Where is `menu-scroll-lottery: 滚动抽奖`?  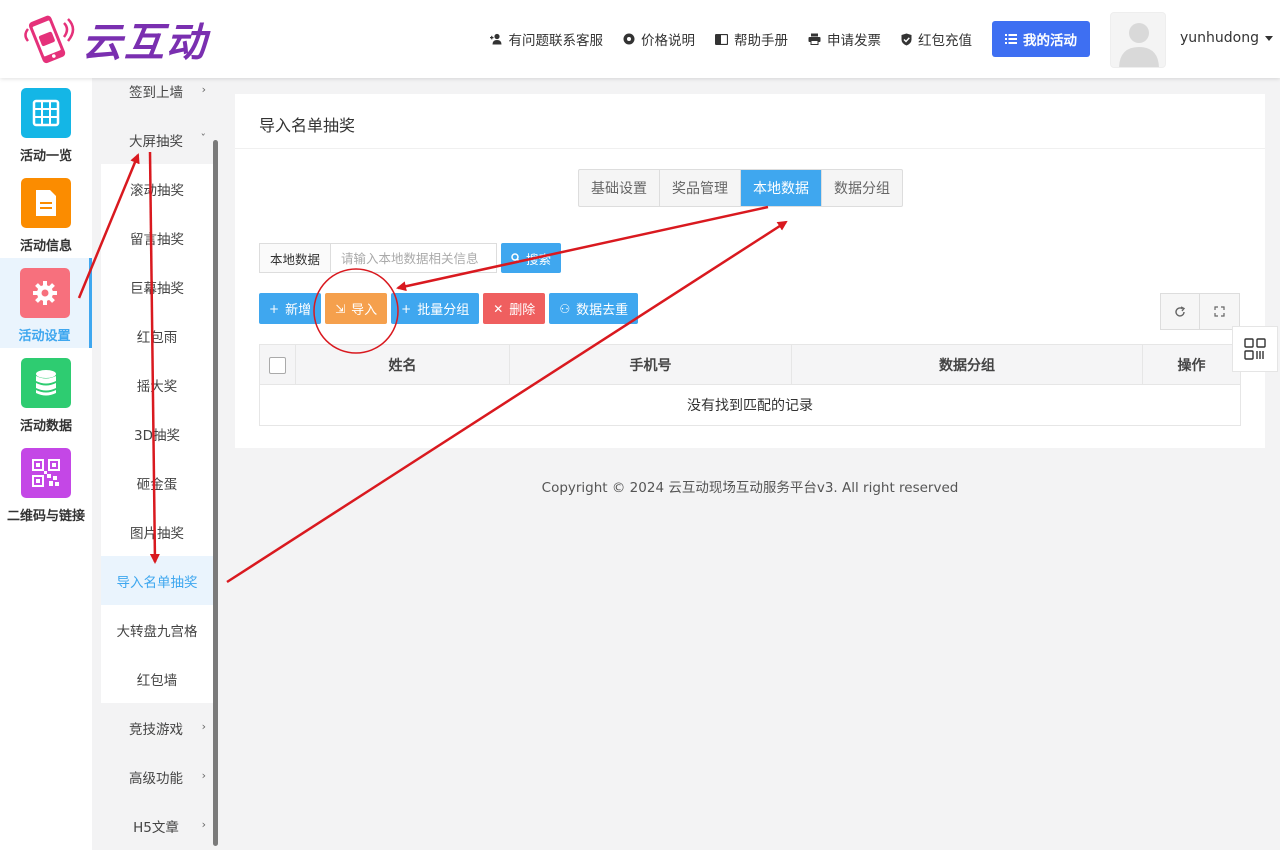 menu-scroll-lottery: 滚动抽奖 is located at coordinates (157, 188).